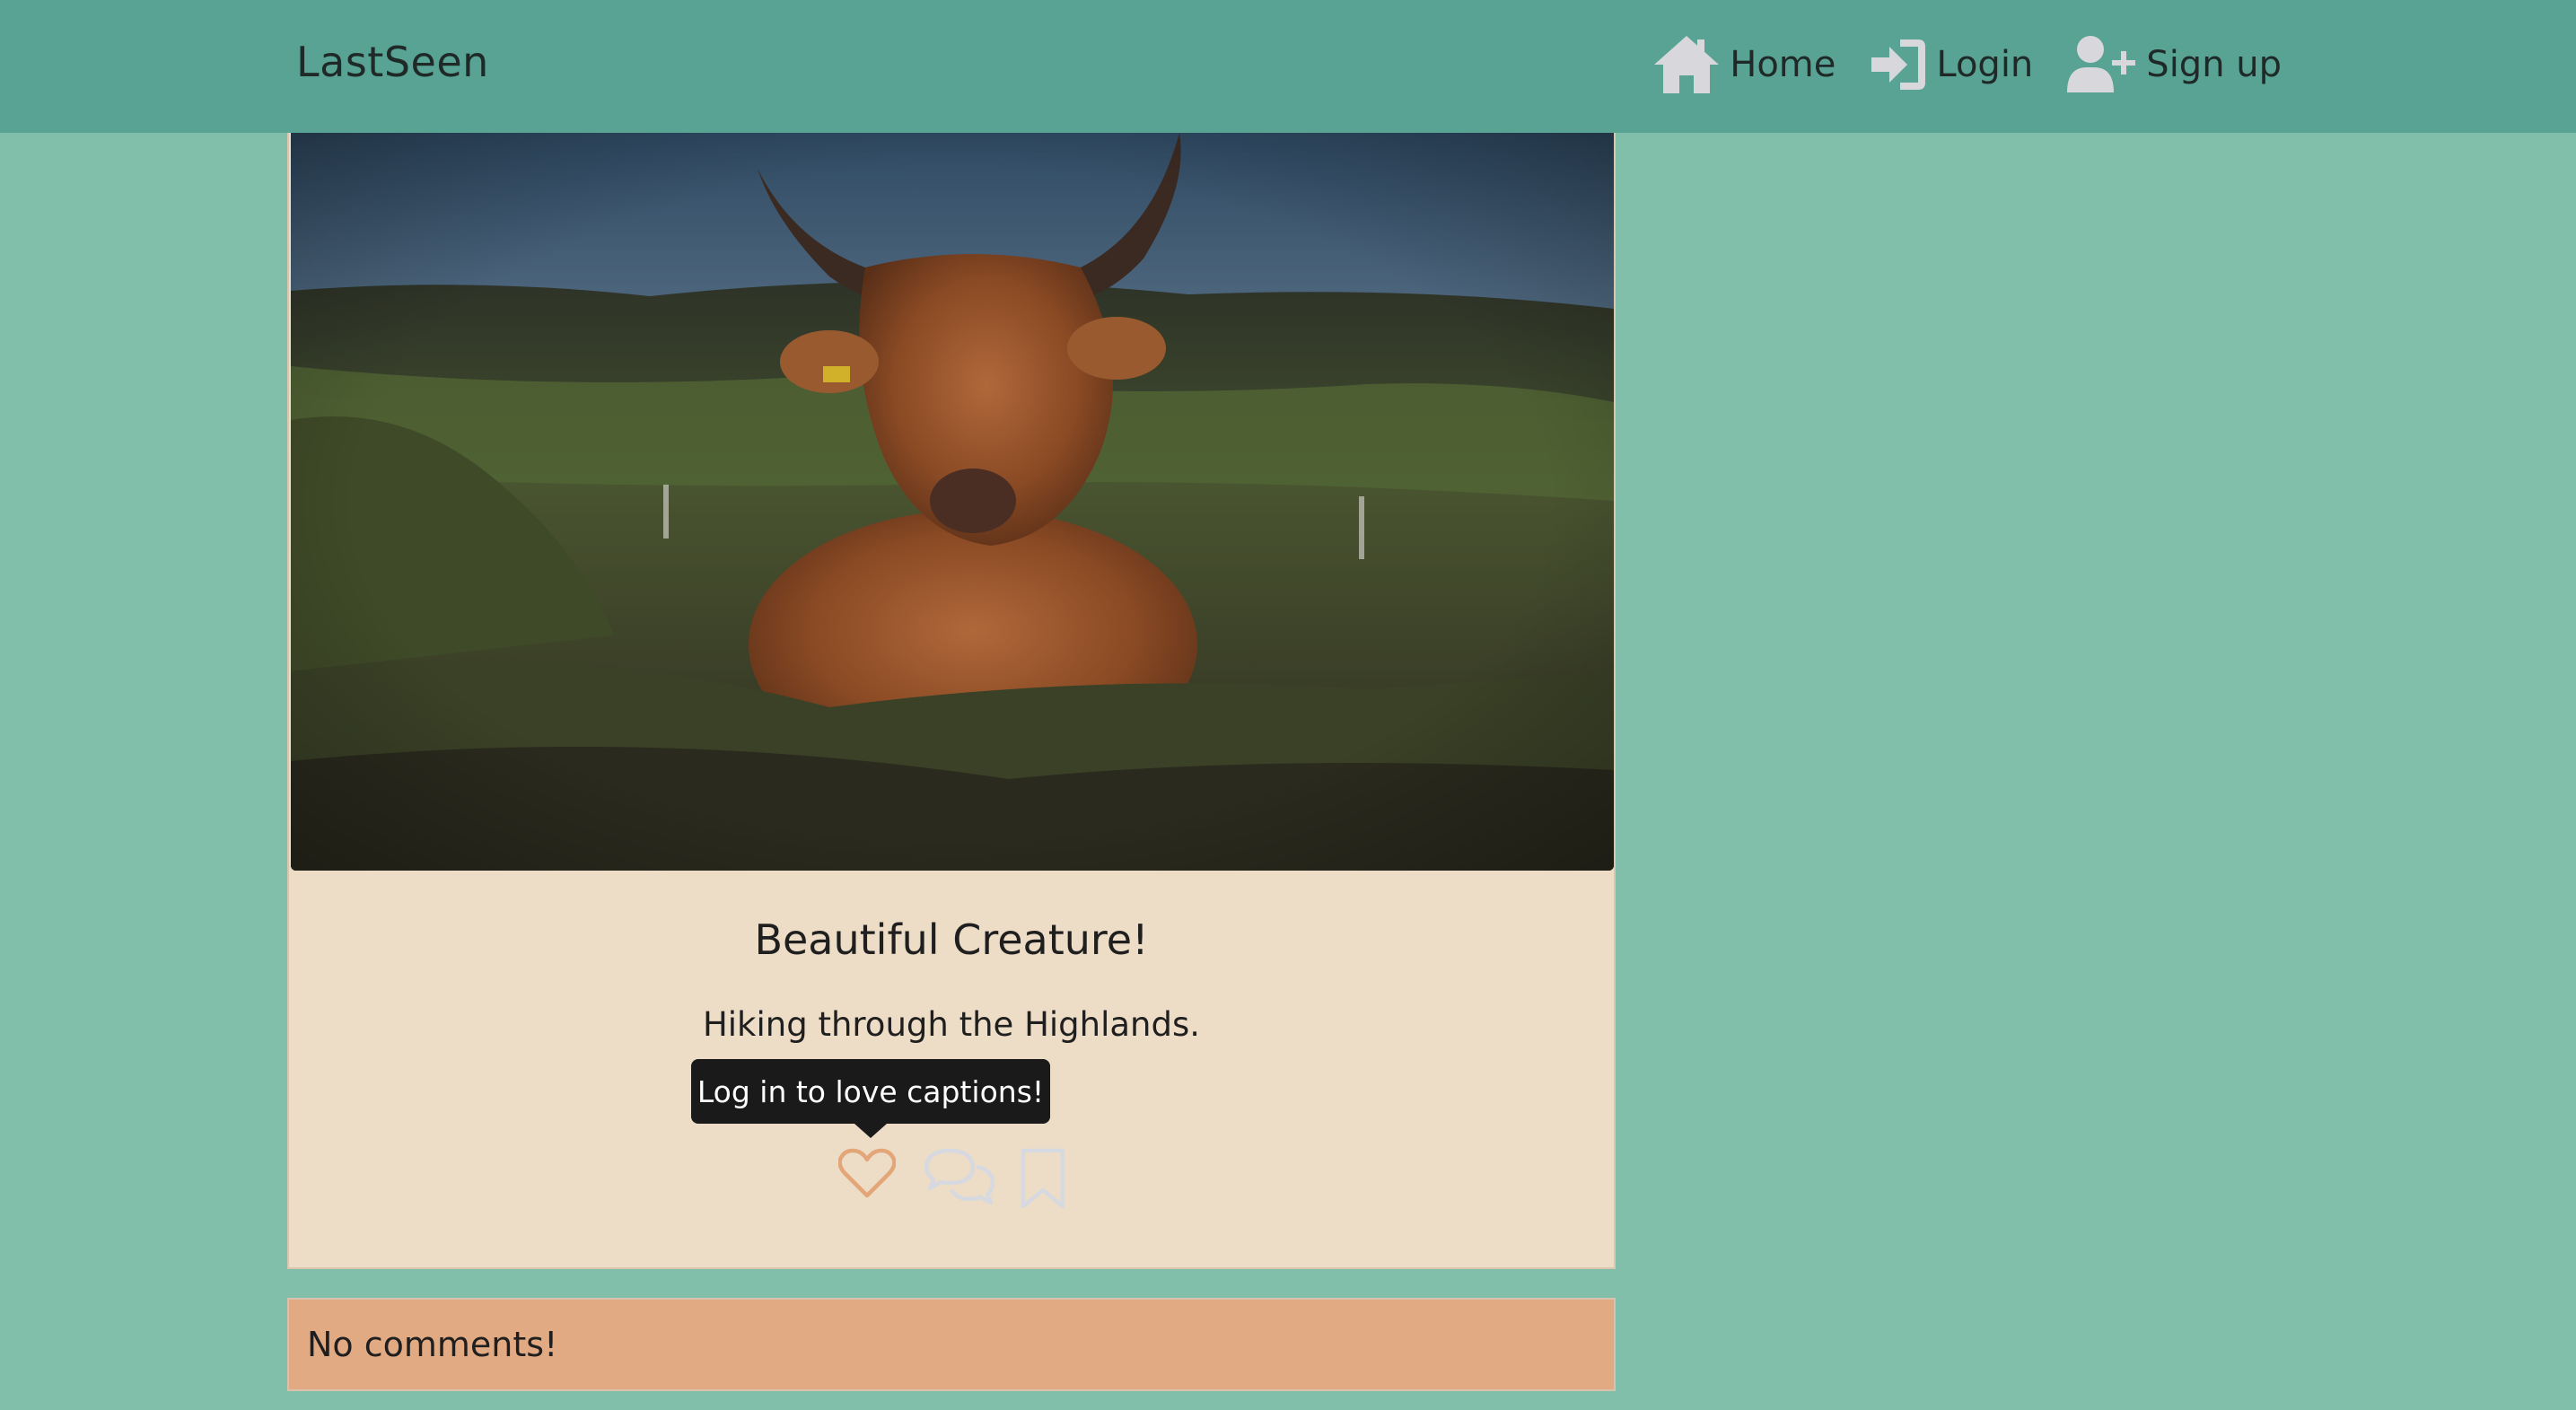 The image size is (2576, 1410). Describe the element at coordinates (1687, 64) in the screenshot. I see `home-icon` at that location.